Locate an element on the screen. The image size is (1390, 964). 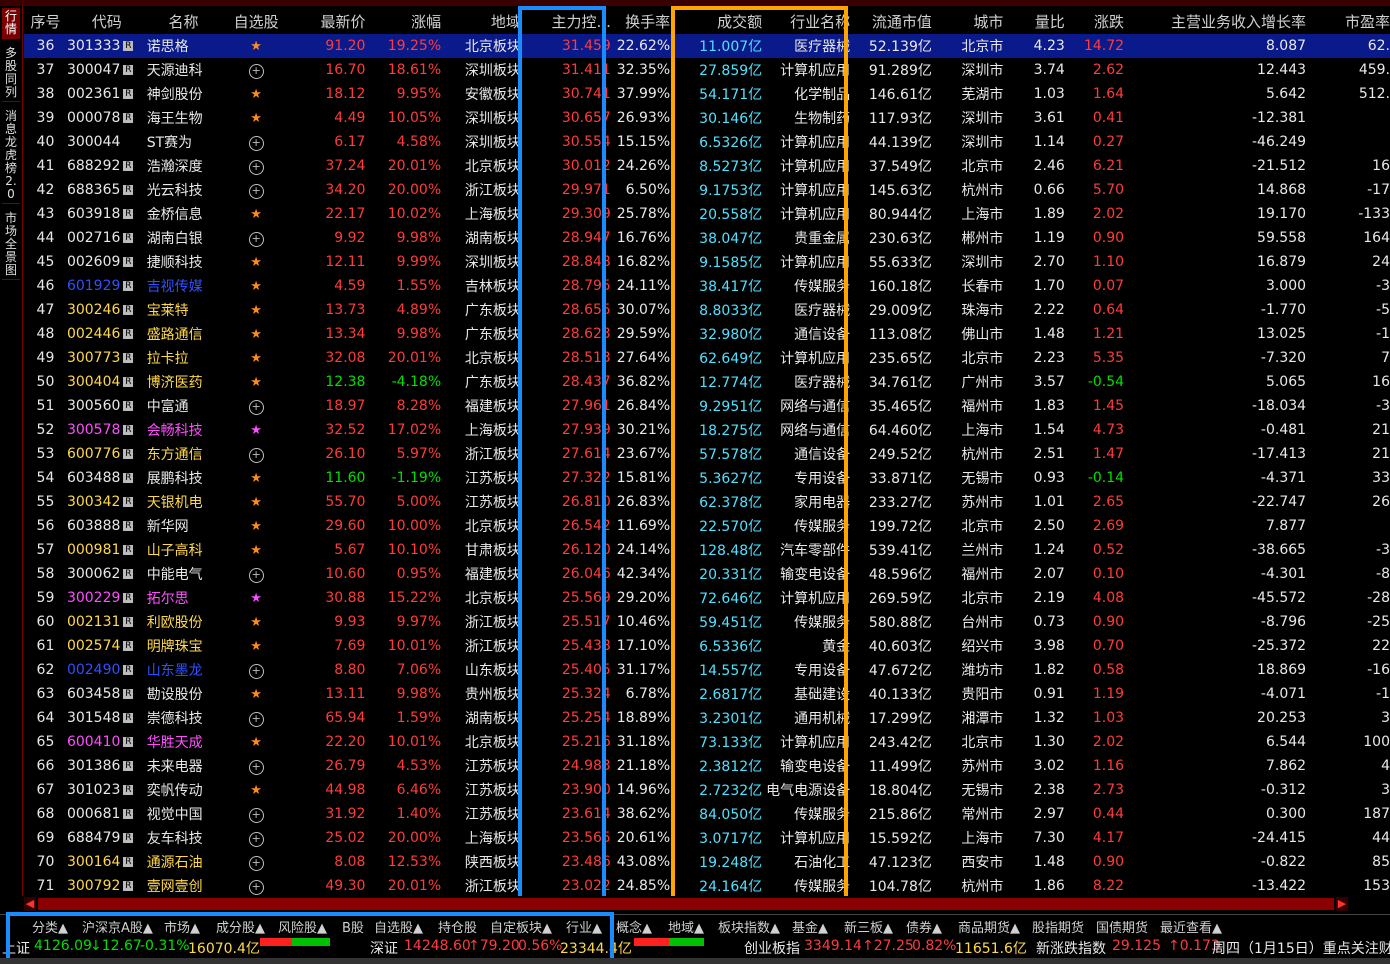
col-header-14: 涨跌 is located at coordinates (1094, 21).